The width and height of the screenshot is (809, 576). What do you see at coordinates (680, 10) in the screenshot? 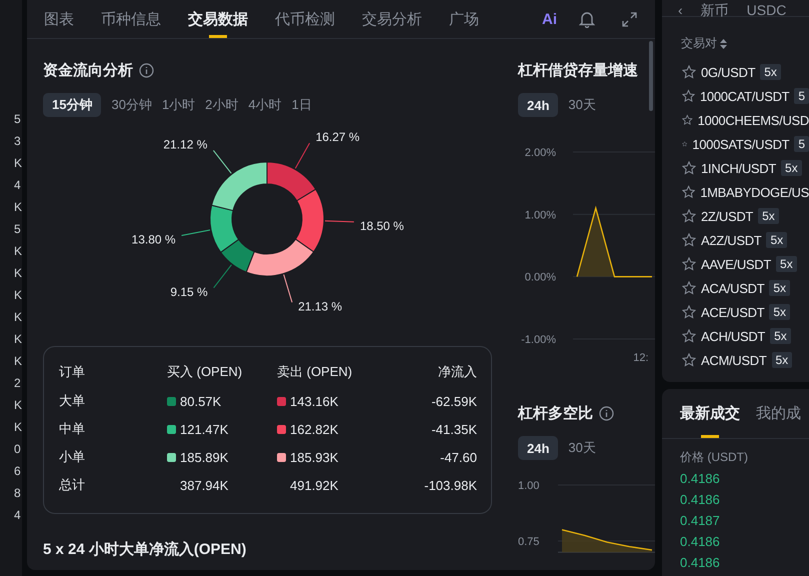
I see `market-tab: ‹` at bounding box center [680, 10].